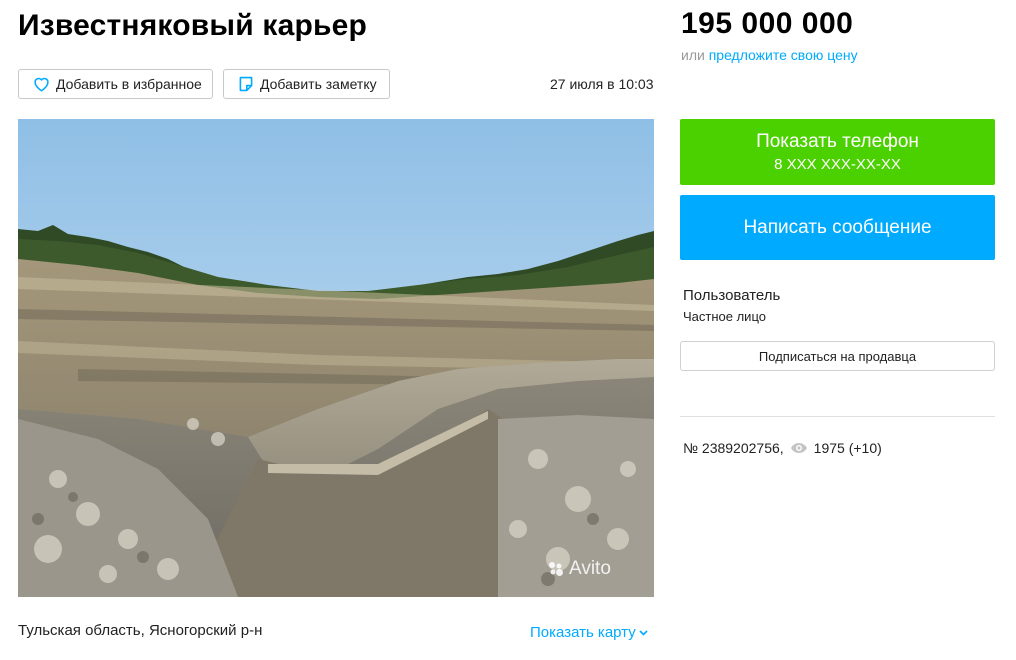  What do you see at coordinates (798, 448) in the screenshot?
I see `eye-icon` at bounding box center [798, 448].